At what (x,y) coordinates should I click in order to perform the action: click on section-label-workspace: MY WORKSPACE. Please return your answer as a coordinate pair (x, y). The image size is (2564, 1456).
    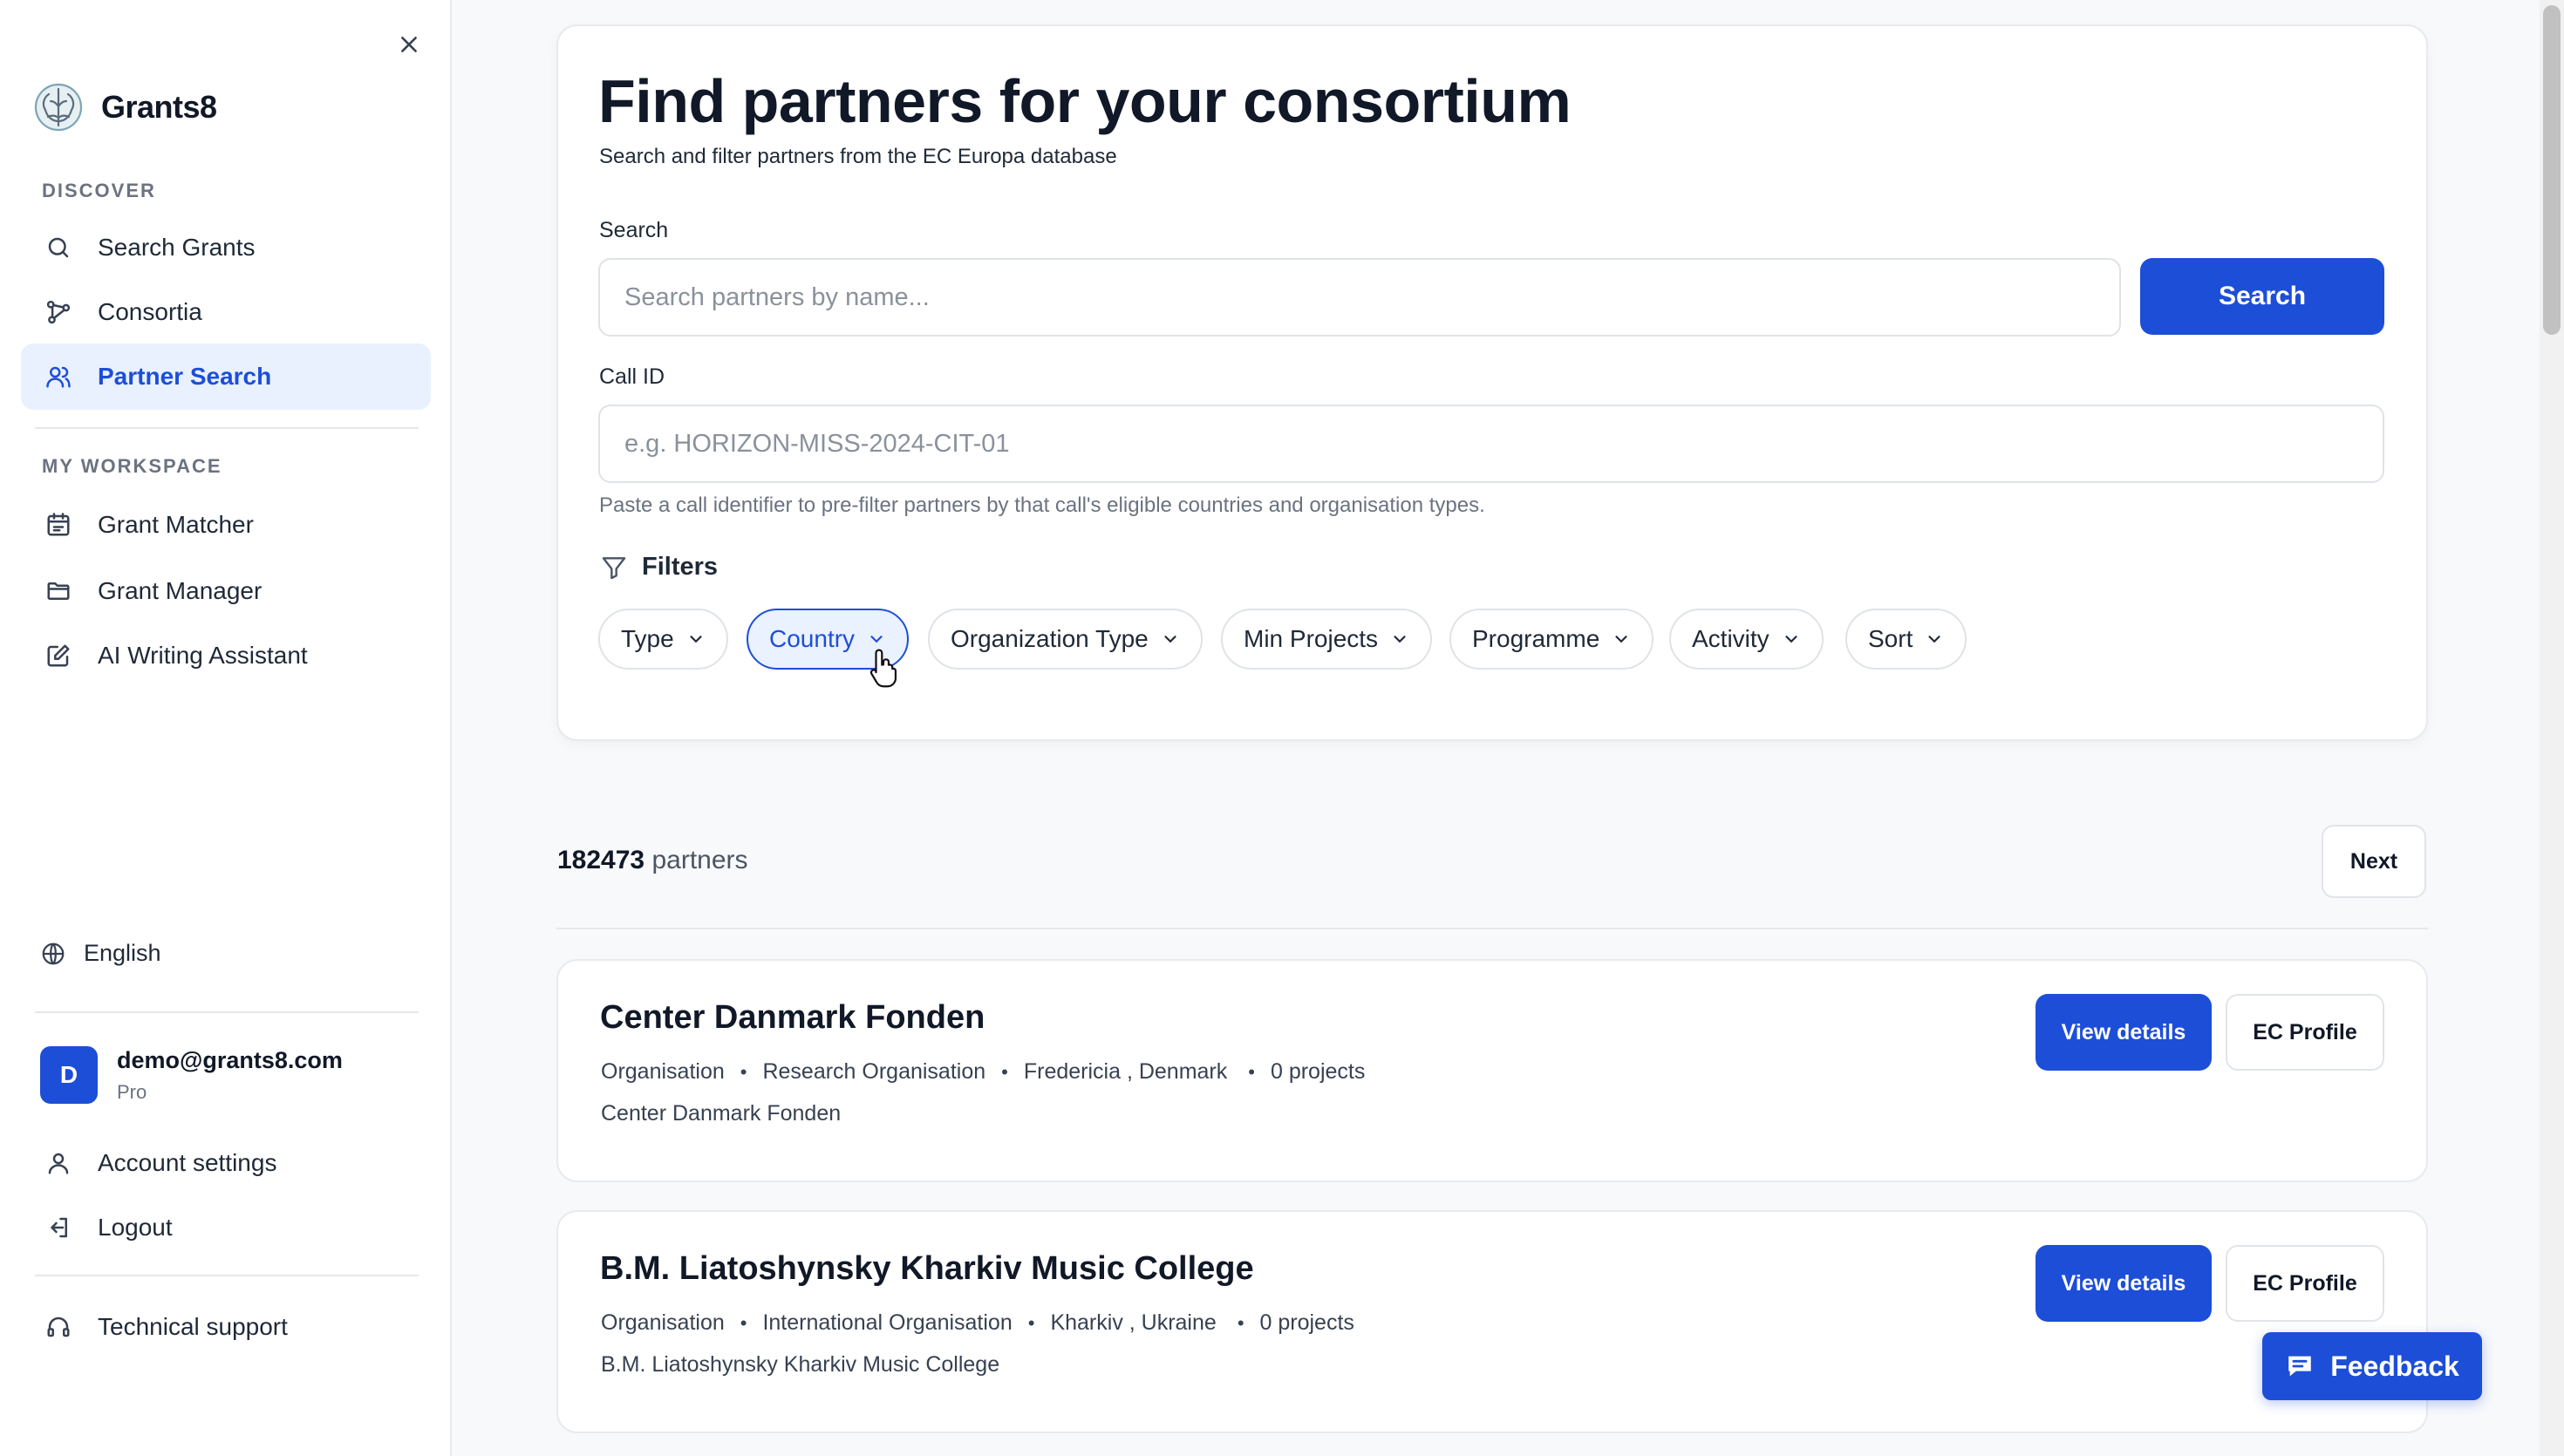
    Looking at the image, I should click on (132, 466).